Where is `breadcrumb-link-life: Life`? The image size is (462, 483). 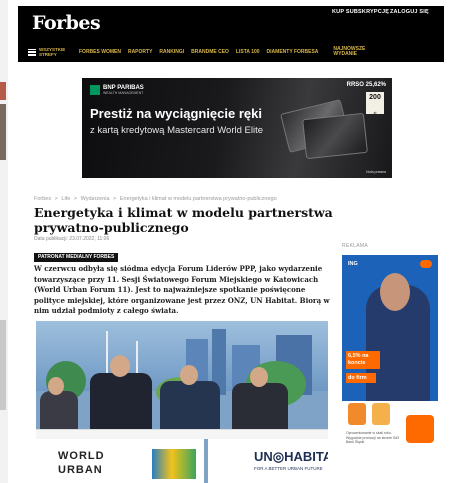 breadcrumb-link-life: Life is located at coordinates (65, 199).